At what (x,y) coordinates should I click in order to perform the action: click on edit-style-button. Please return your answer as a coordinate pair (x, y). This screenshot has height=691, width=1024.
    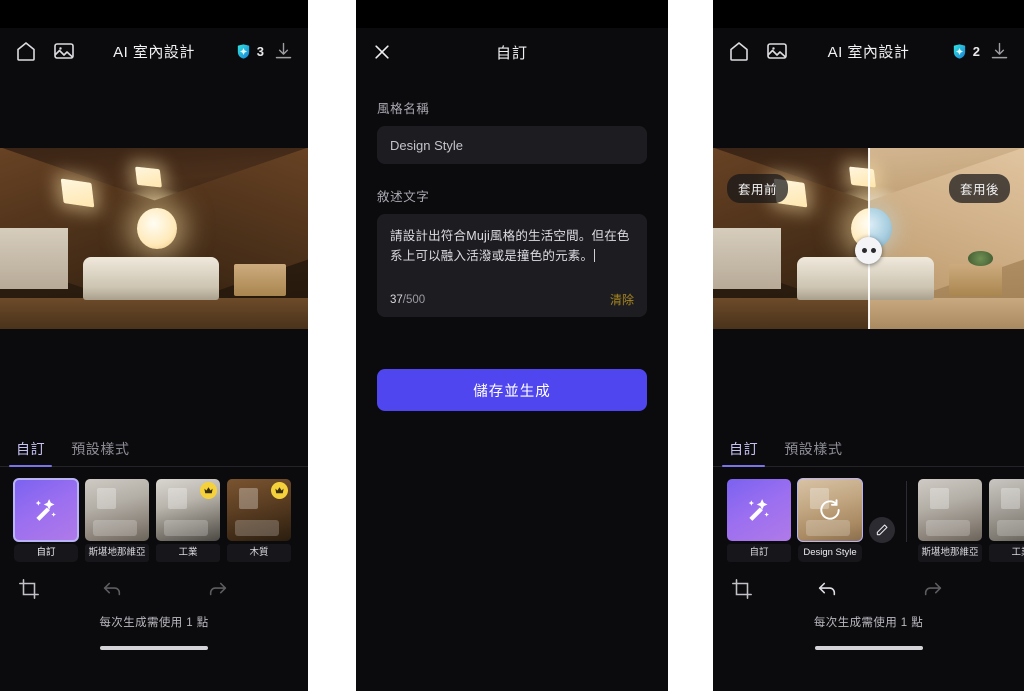
    Looking at the image, I should click on (882, 529).